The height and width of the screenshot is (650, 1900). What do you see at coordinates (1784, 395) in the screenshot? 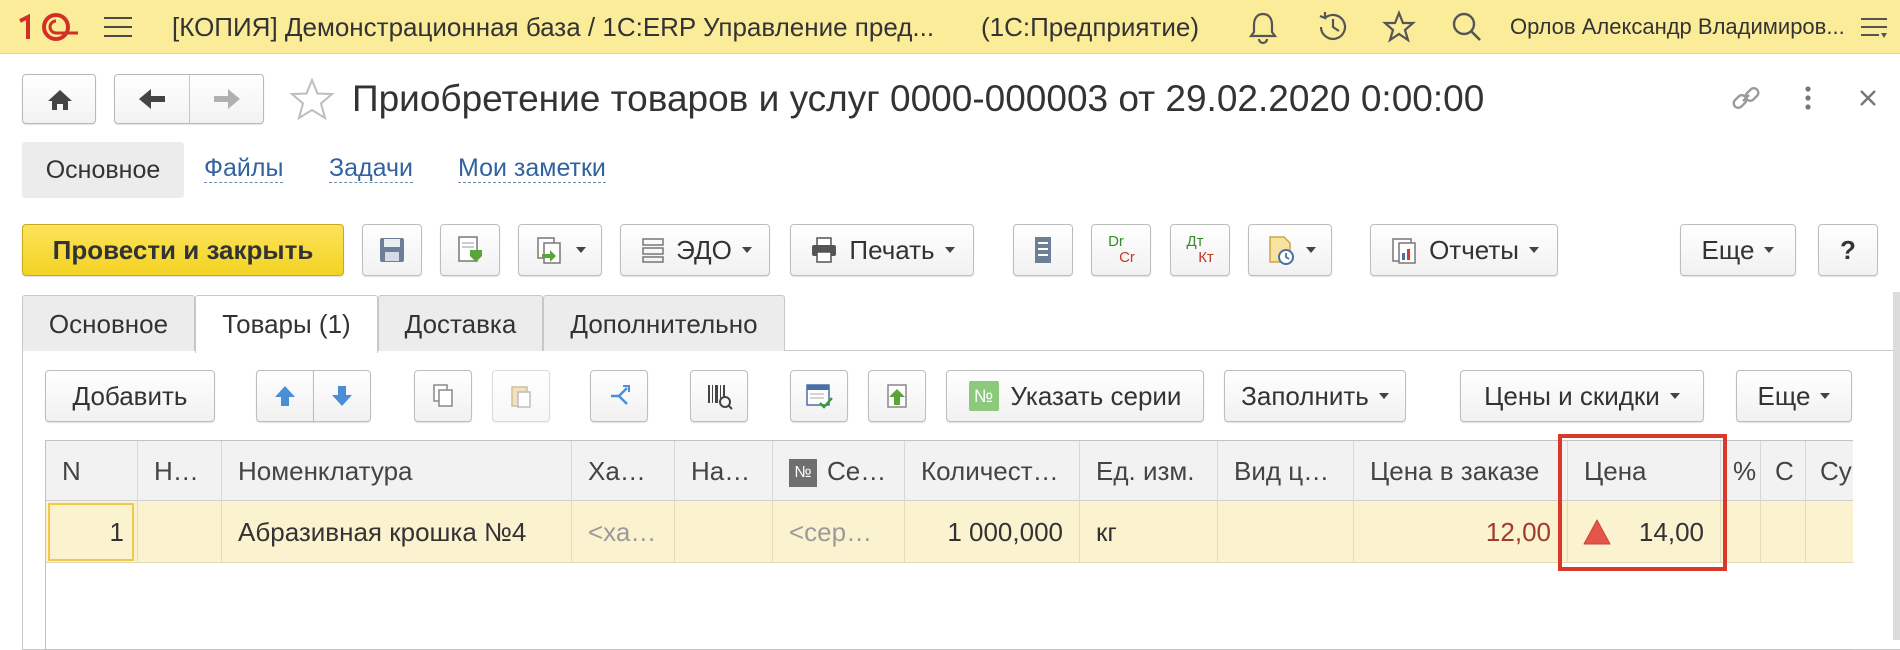
I see `grid-more-label: Еще` at bounding box center [1784, 395].